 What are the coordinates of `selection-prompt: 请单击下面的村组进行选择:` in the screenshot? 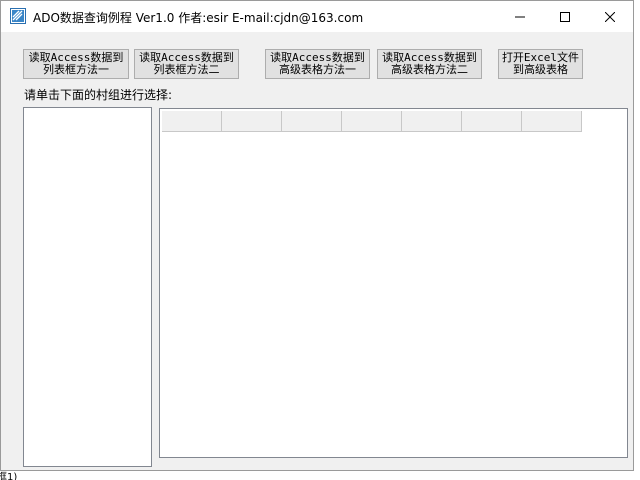 It's located at (98, 95).